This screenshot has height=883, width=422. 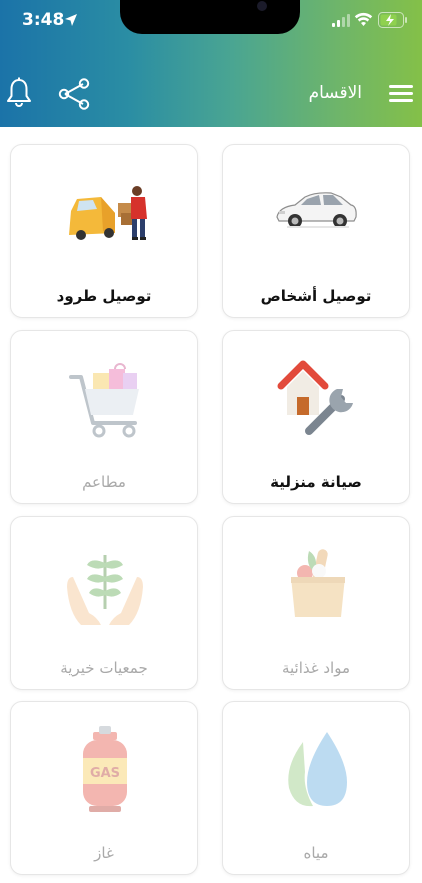 I want to click on category-label: غاز, so click(x=104, y=853).